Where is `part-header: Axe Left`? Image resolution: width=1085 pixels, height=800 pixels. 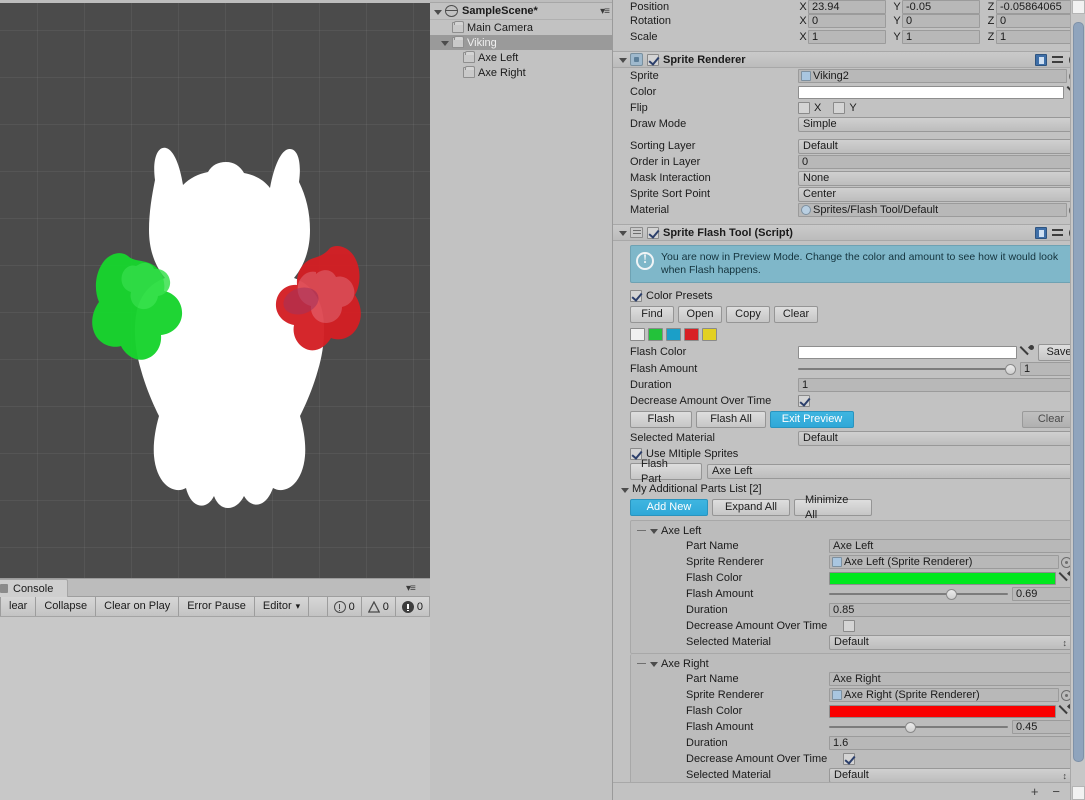 part-header: Axe Left is located at coordinates (854, 530).